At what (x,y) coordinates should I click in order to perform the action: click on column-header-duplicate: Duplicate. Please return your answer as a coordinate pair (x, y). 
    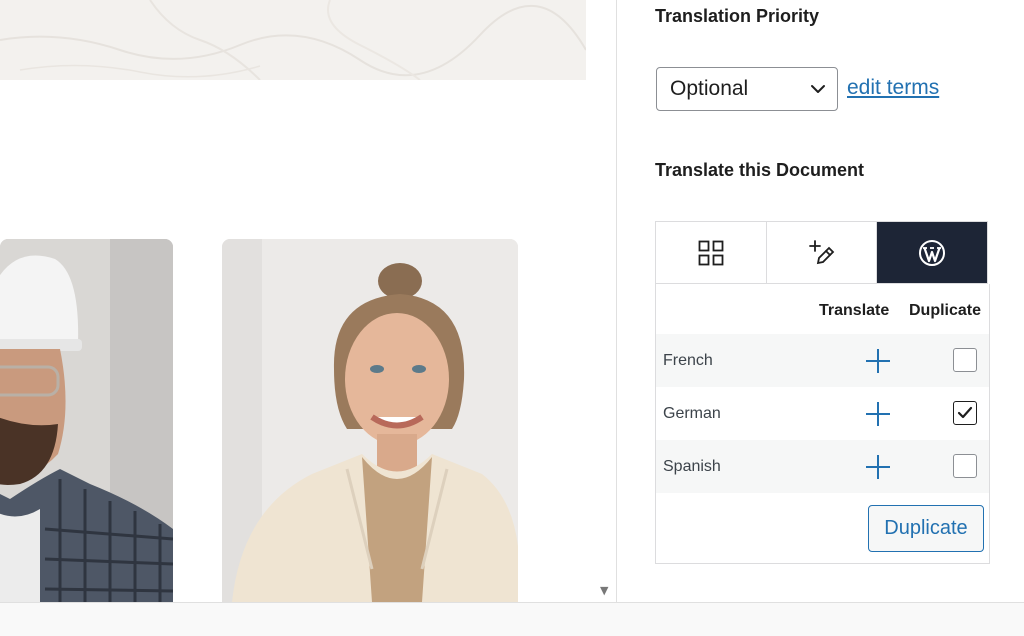
    Looking at the image, I should click on (945, 310).